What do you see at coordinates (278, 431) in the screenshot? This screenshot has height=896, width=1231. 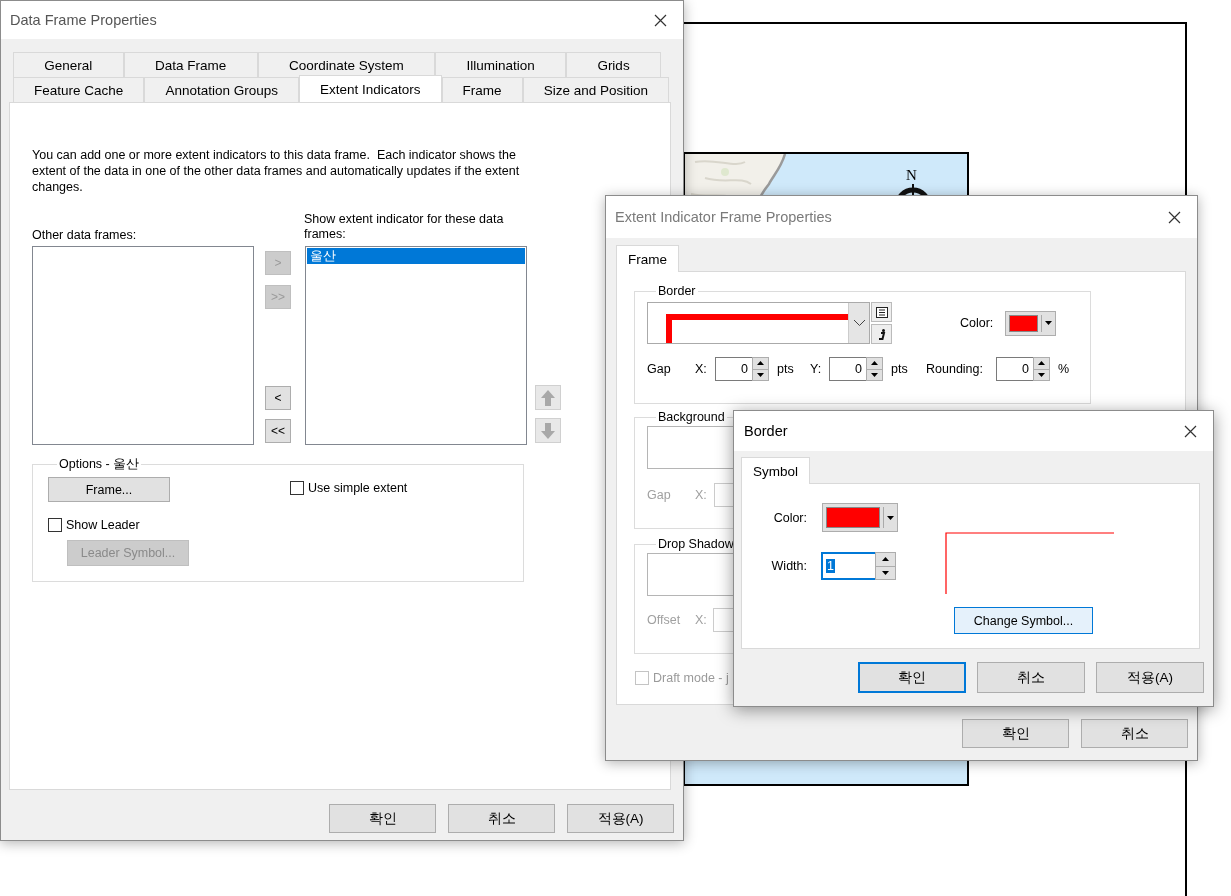 I see `move-button: <<` at bounding box center [278, 431].